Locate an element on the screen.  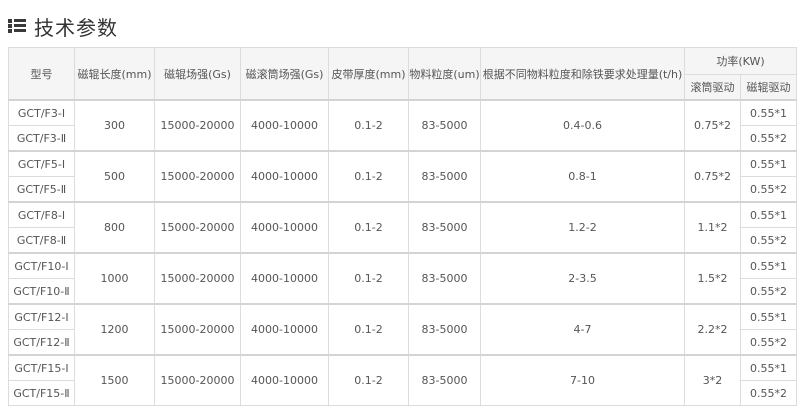
model-cell: GCT/F15-Ⅱ is located at coordinates (41, 393).